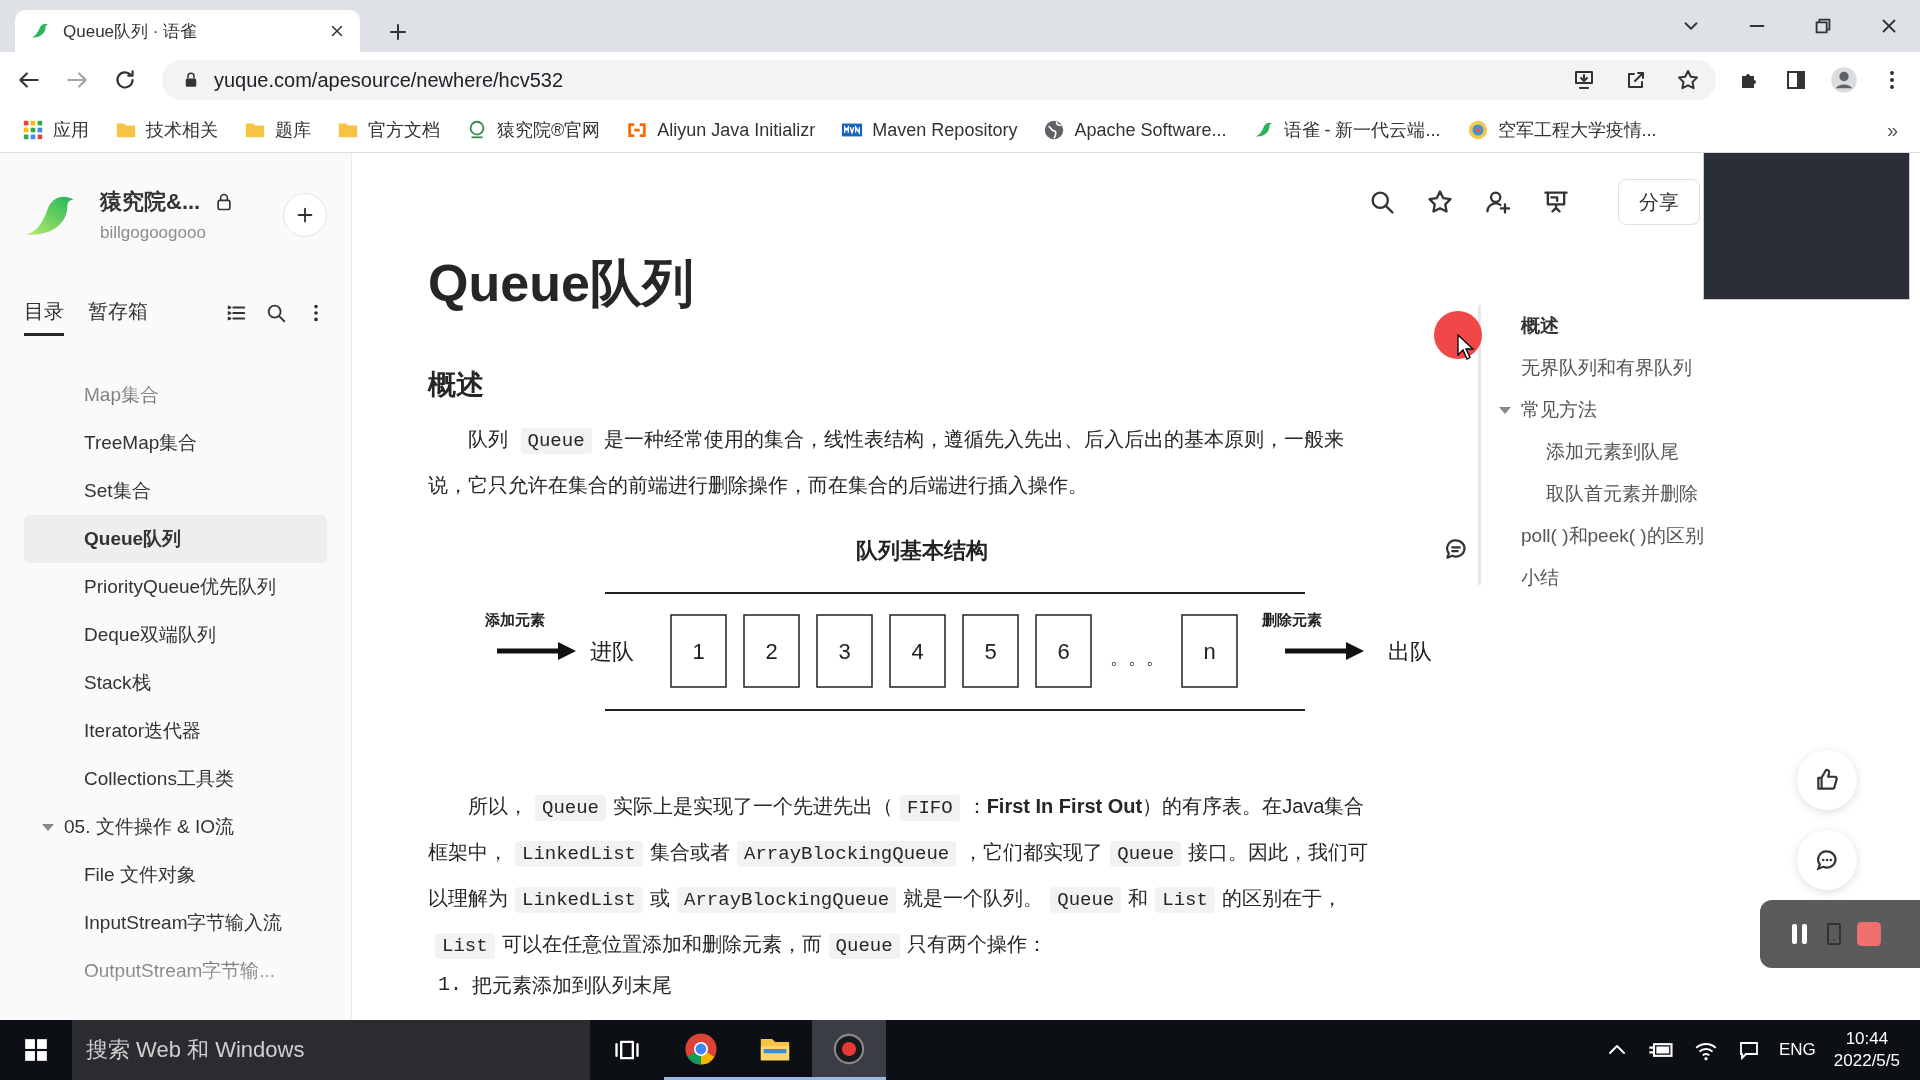 This screenshot has width=1920, height=1080. Describe the element at coordinates (1580, 452) in the screenshot. I see `toc-item: 添加元素到队尾` at that location.